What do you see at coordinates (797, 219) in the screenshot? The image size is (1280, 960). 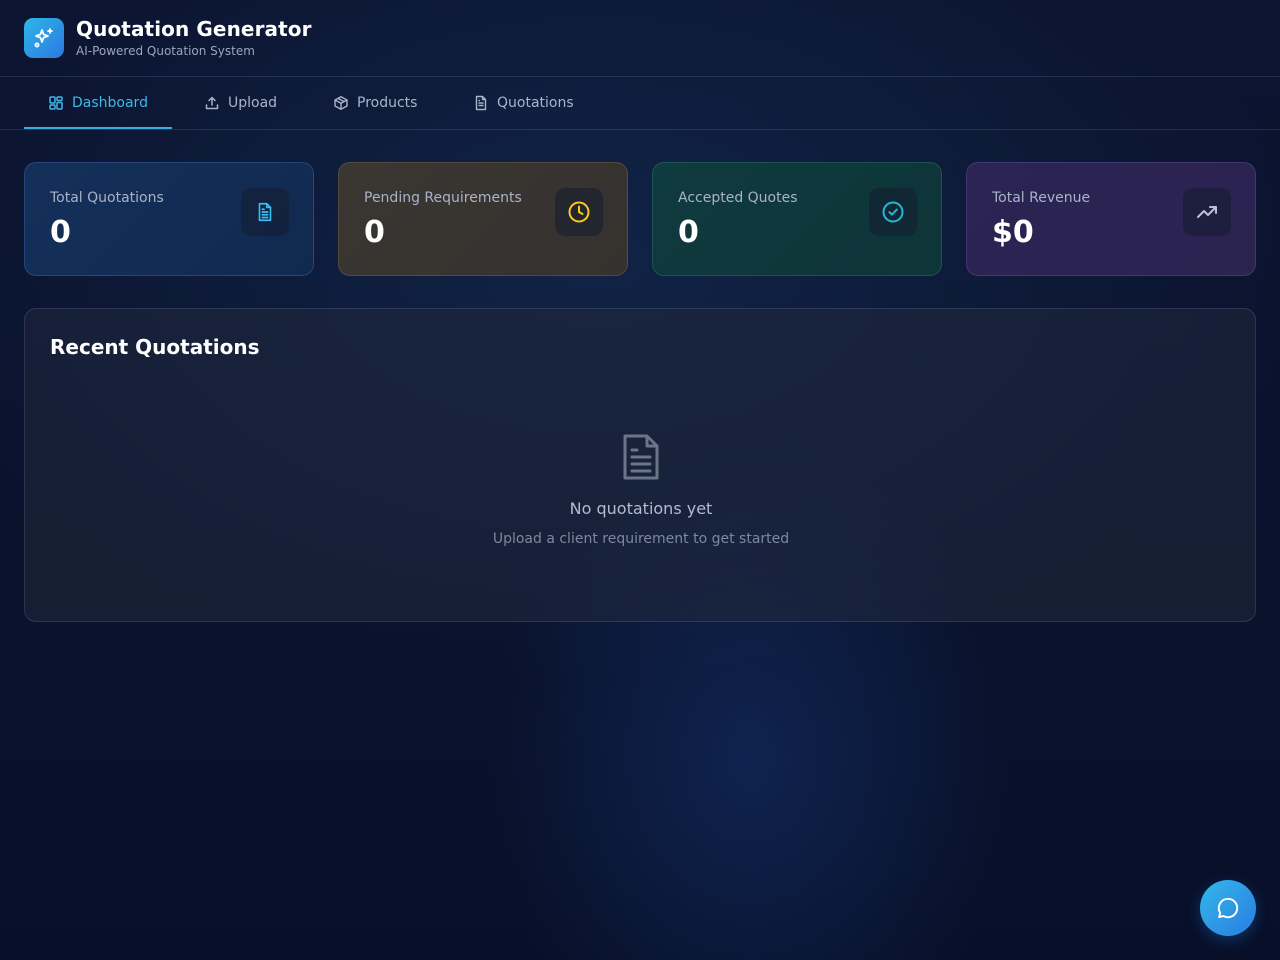 I see `stat-card-accepted-quotes: Accepted Quotes 0` at bounding box center [797, 219].